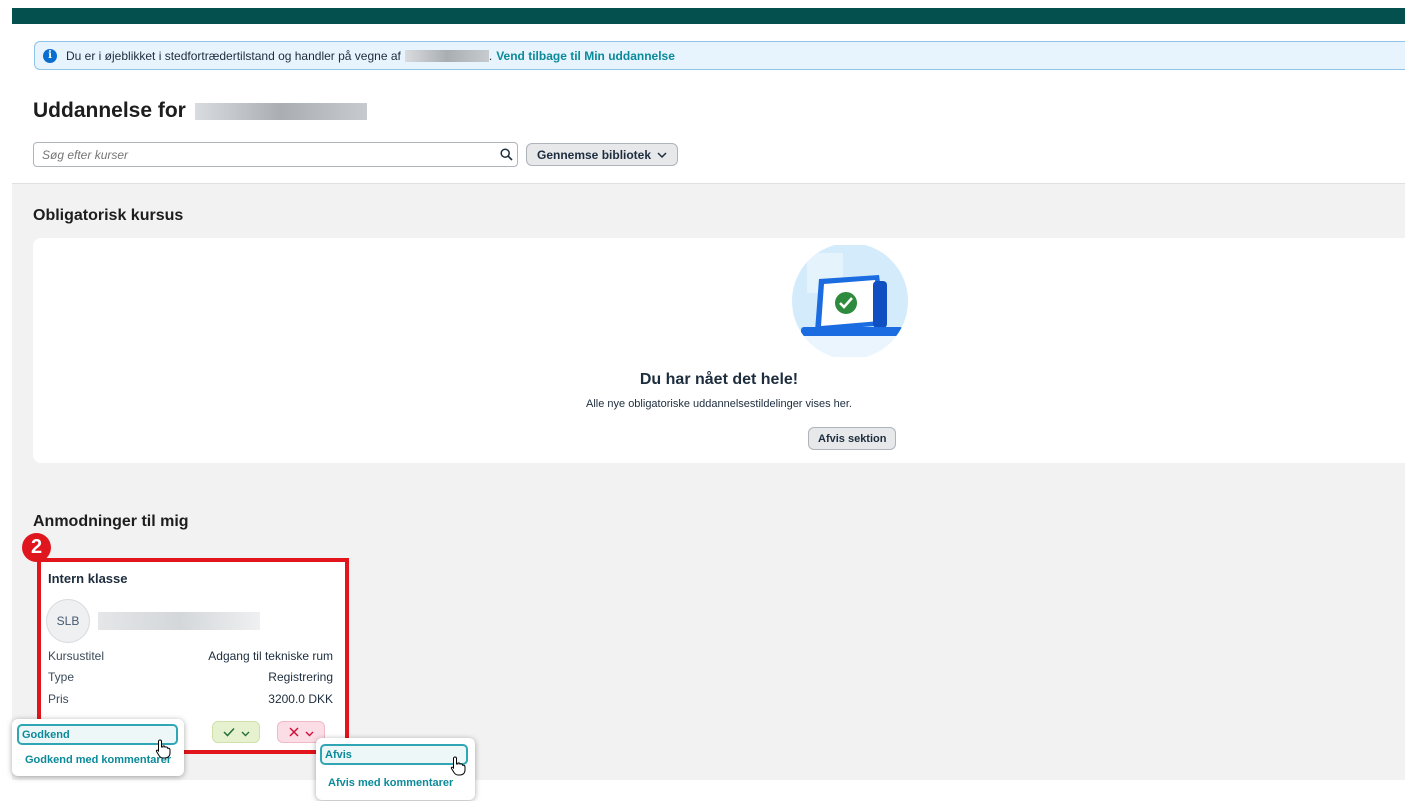 The height and width of the screenshot is (801, 1405). What do you see at coordinates (293, 732) in the screenshot?
I see `close-icon` at bounding box center [293, 732].